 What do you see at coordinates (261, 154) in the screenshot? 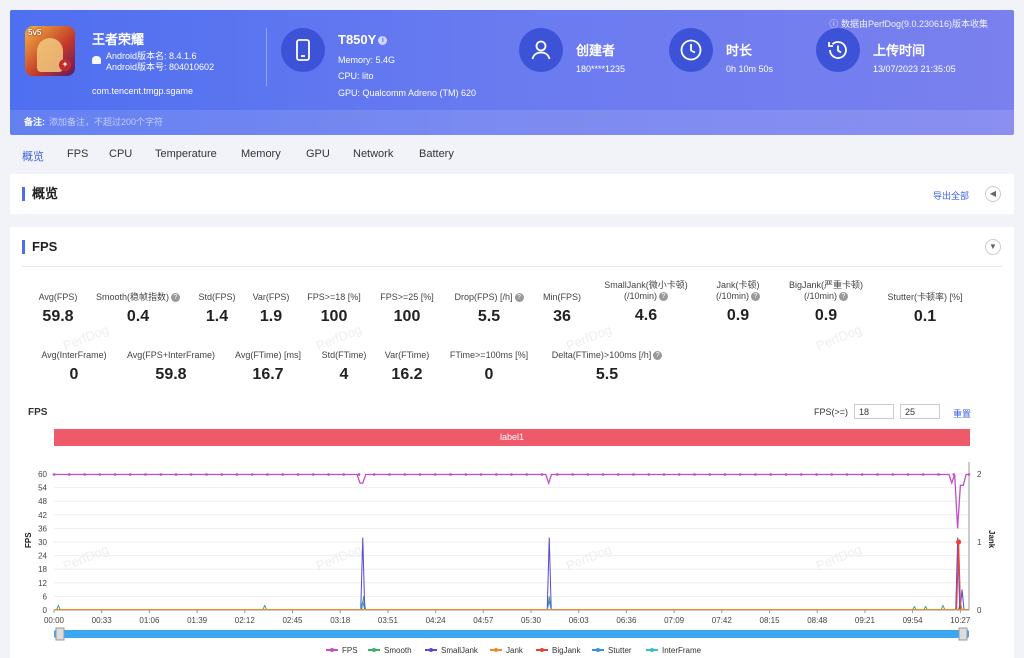
I see `tab-memory: Memory` at bounding box center [261, 154].